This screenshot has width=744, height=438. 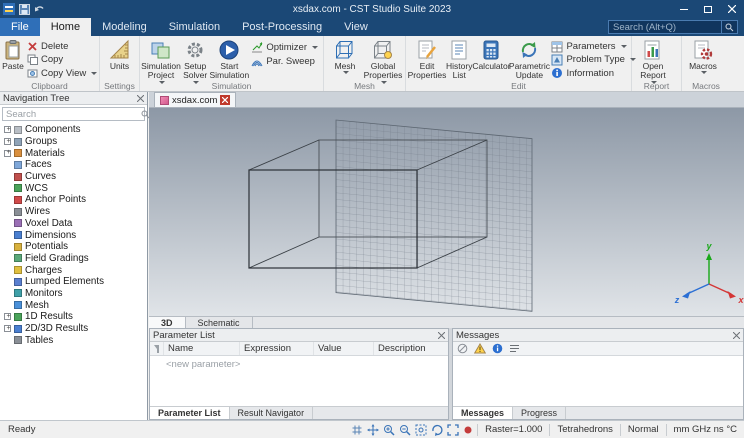 I want to click on zoom-in-icon, so click(x=389, y=430).